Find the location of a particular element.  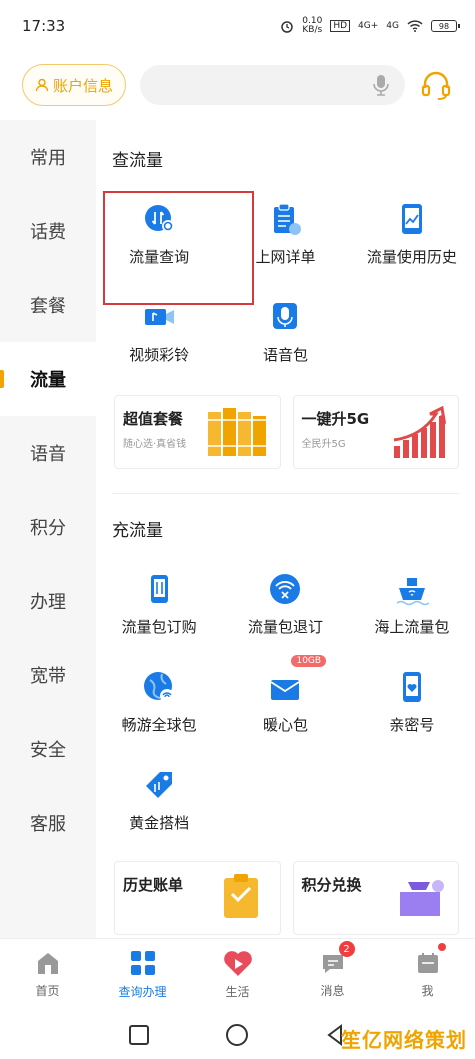

sidebar-item-security: 安全 is located at coordinates (48, 749).